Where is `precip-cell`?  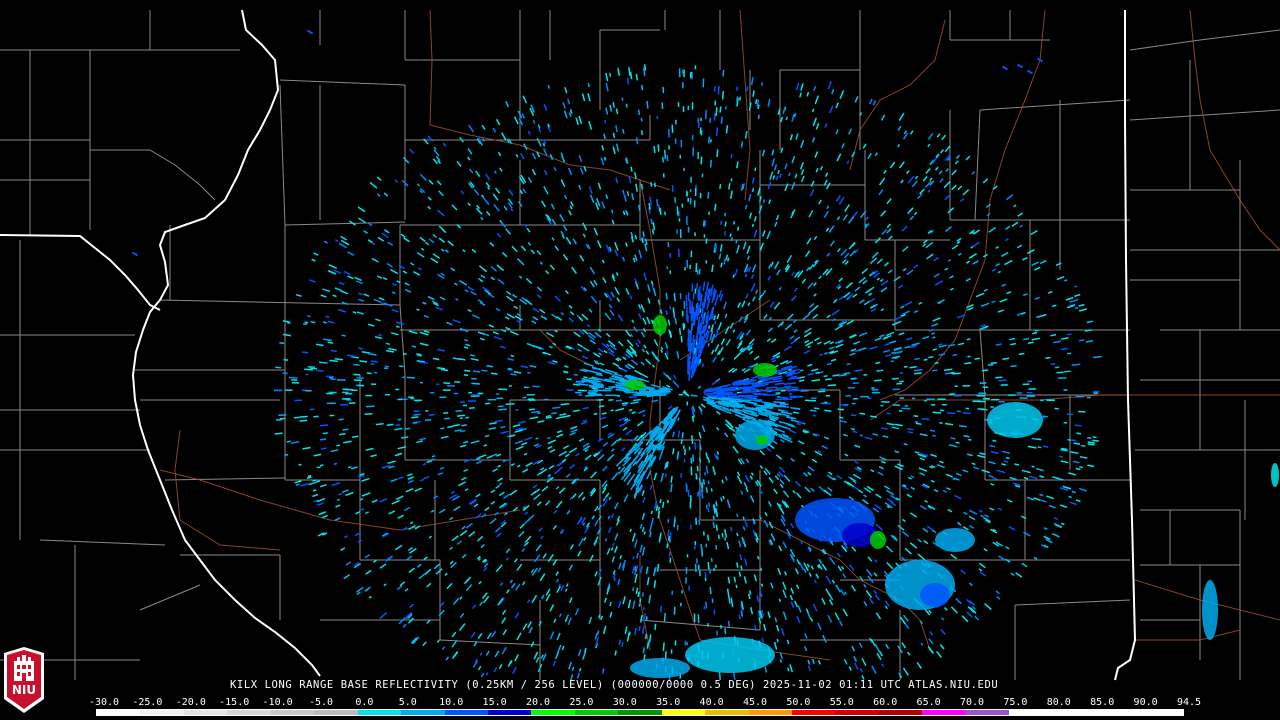 precip-cell is located at coordinates (730, 655).